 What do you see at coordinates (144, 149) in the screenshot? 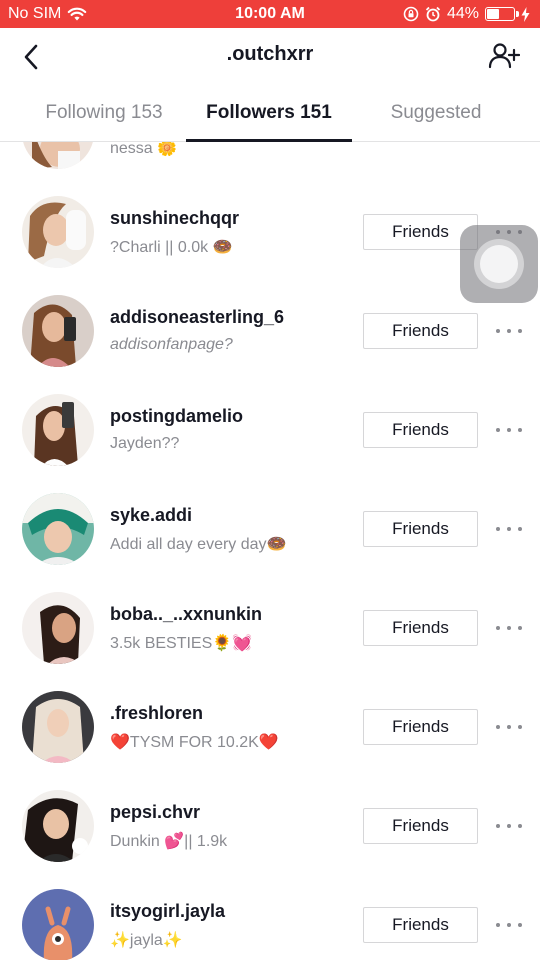
I see `follower-bio: nessa 🌼` at bounding box center [144, 149].